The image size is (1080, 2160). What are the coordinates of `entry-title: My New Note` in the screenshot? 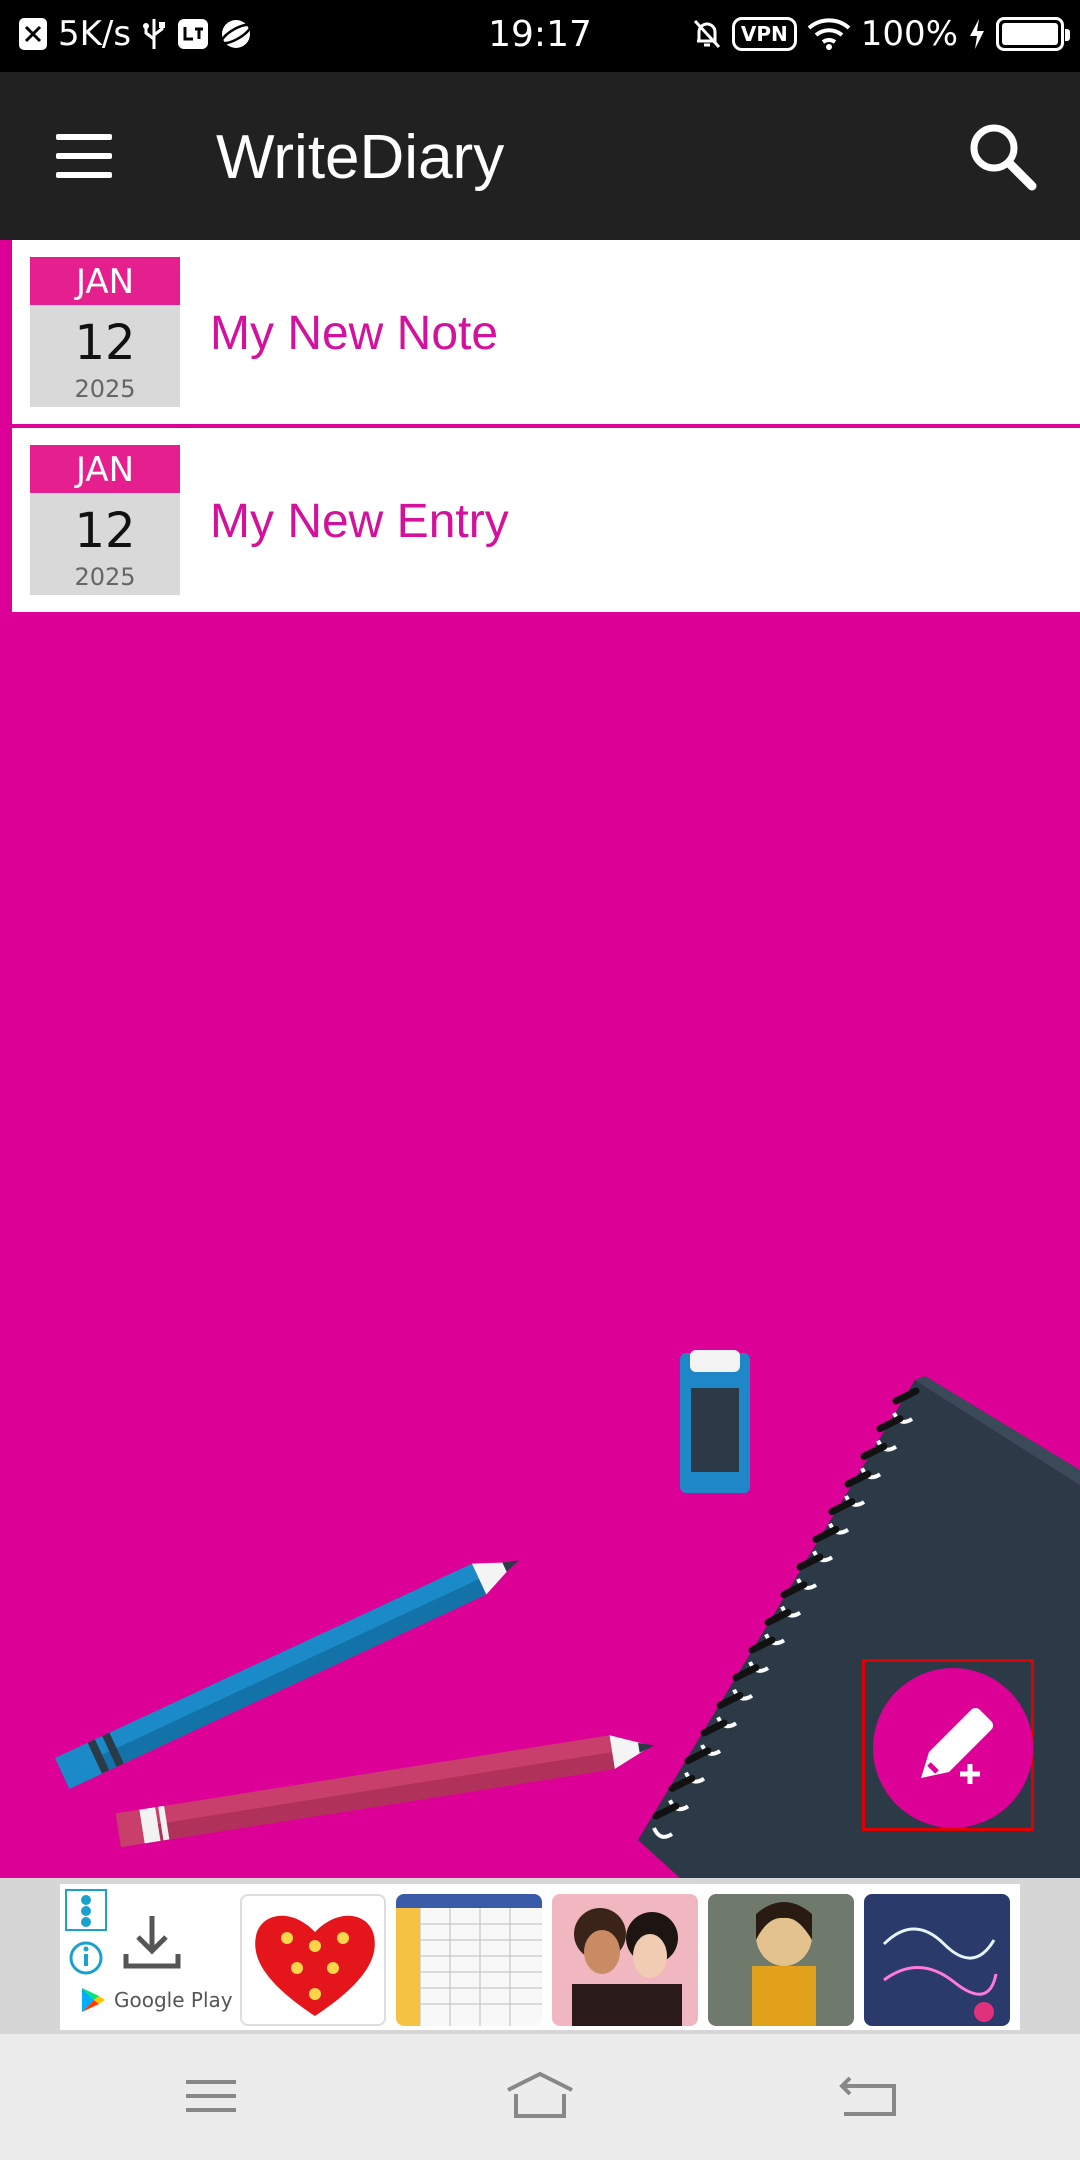 It's located at (354, 333).